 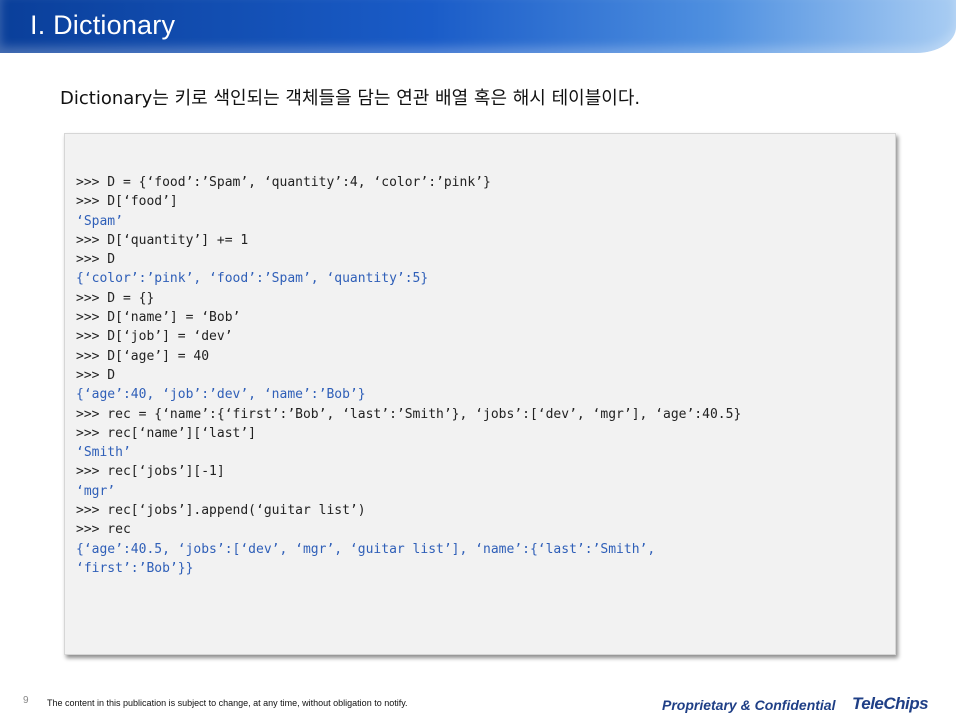 I want to click on confidential-label: Proprietary & Confidential, so click(x=749, y=705).